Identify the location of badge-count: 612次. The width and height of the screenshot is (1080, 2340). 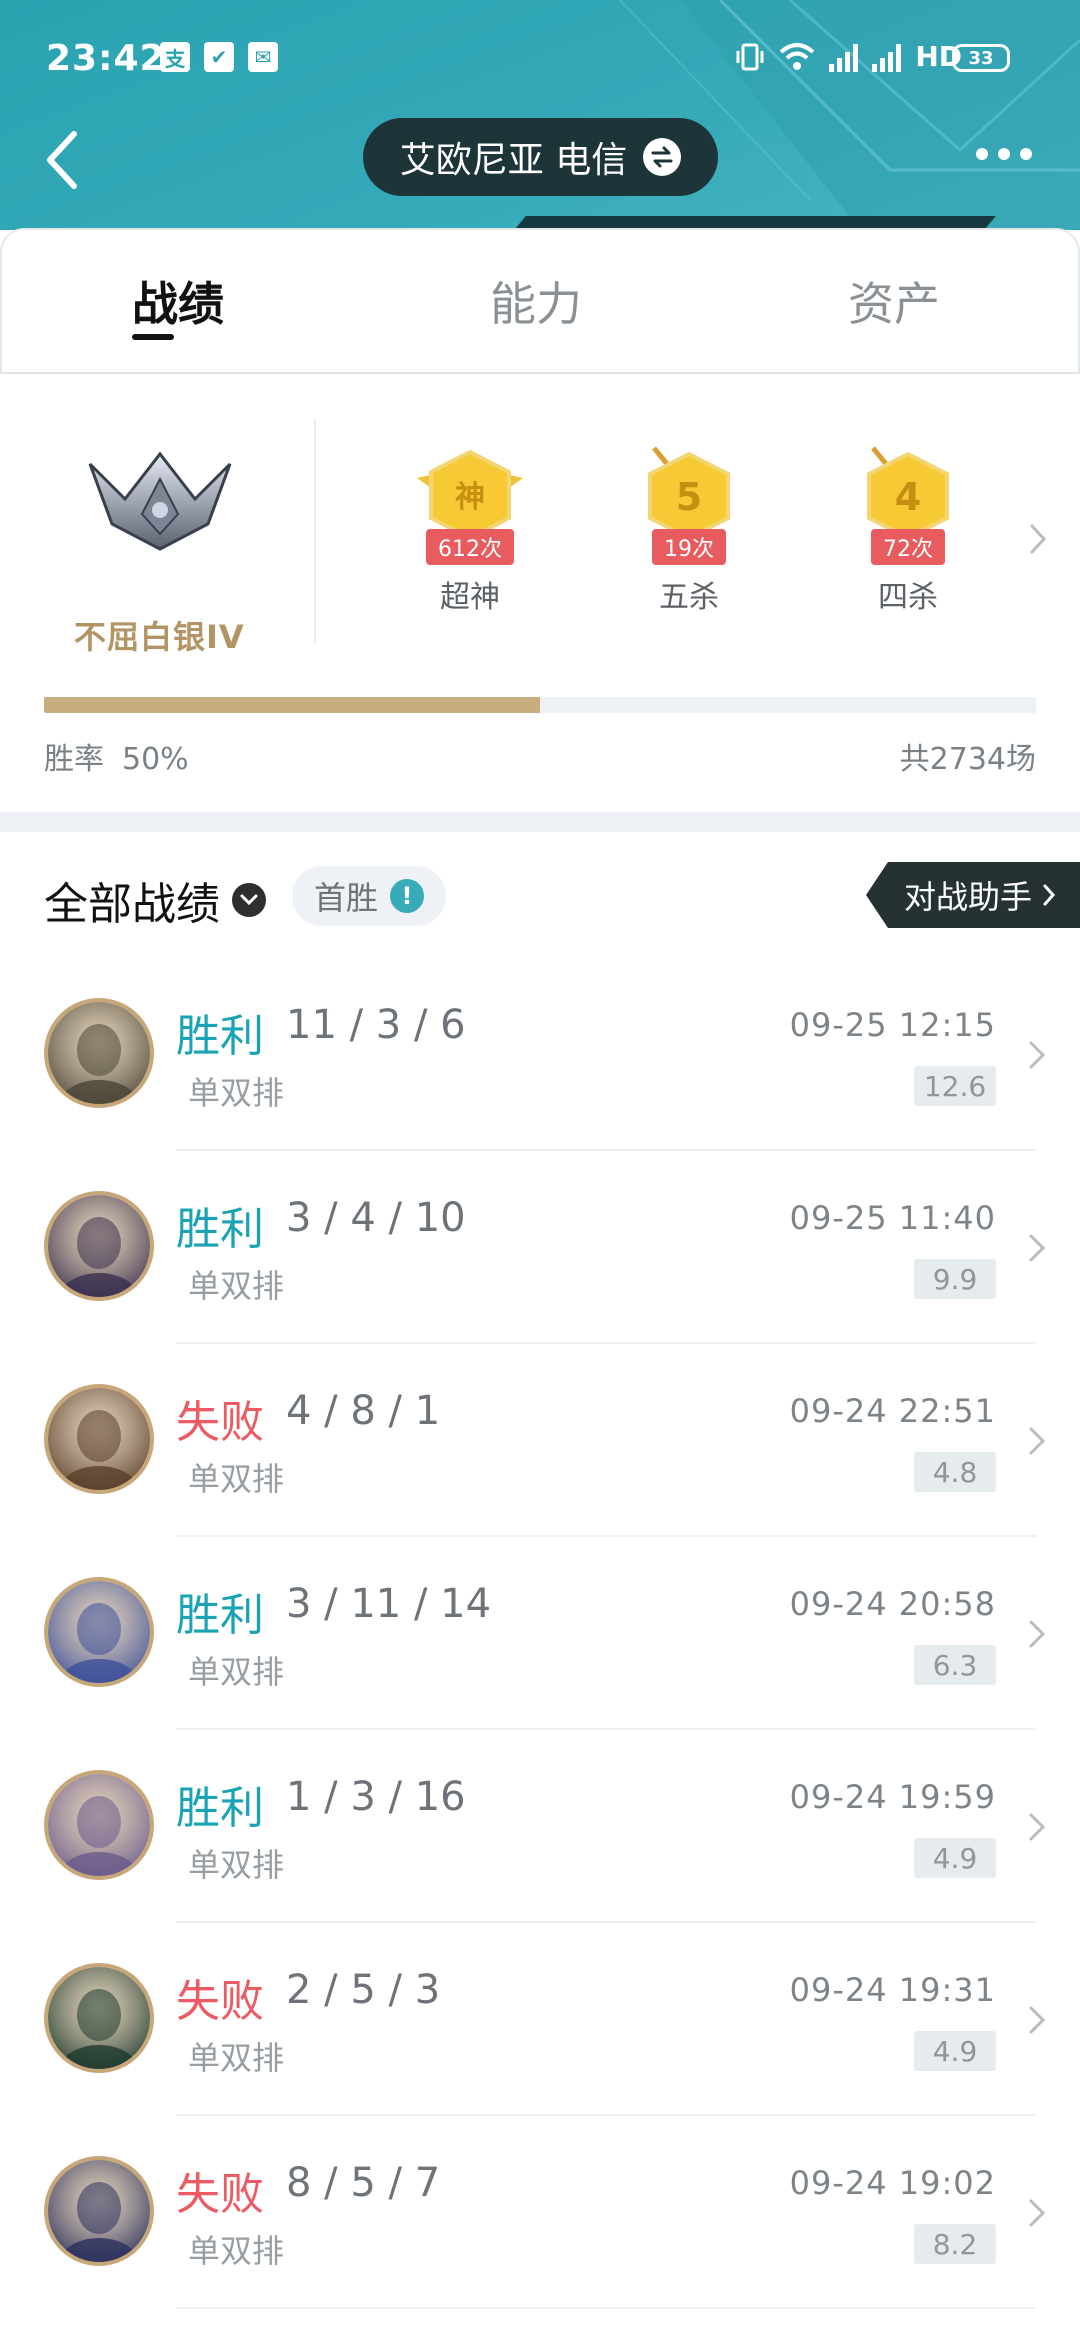
(470, 547).